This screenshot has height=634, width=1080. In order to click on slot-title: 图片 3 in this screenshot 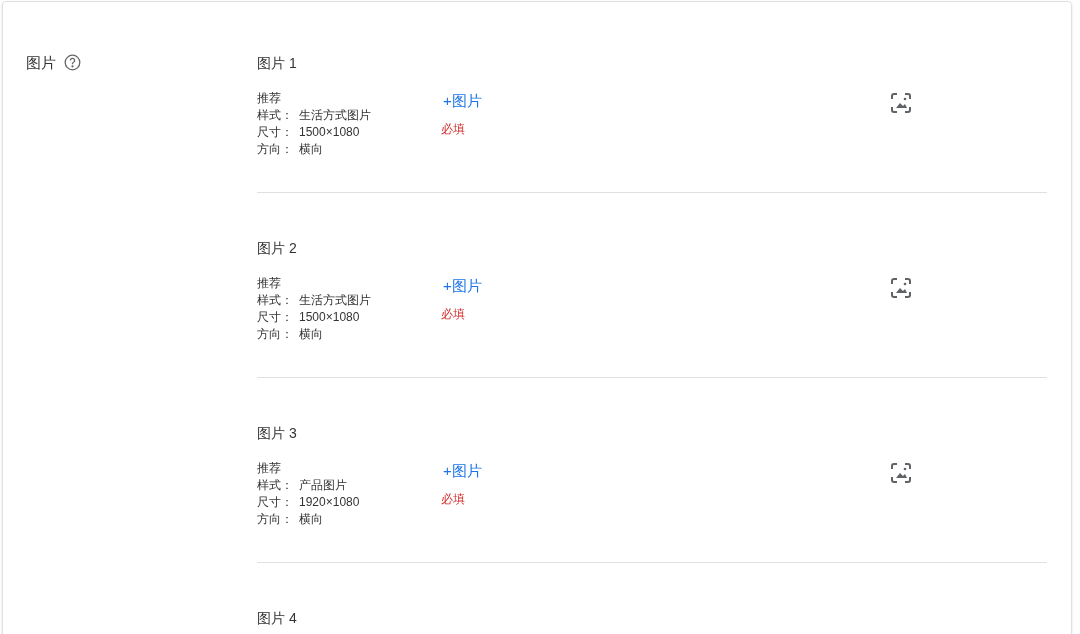, I will do `click(277, 433)`.